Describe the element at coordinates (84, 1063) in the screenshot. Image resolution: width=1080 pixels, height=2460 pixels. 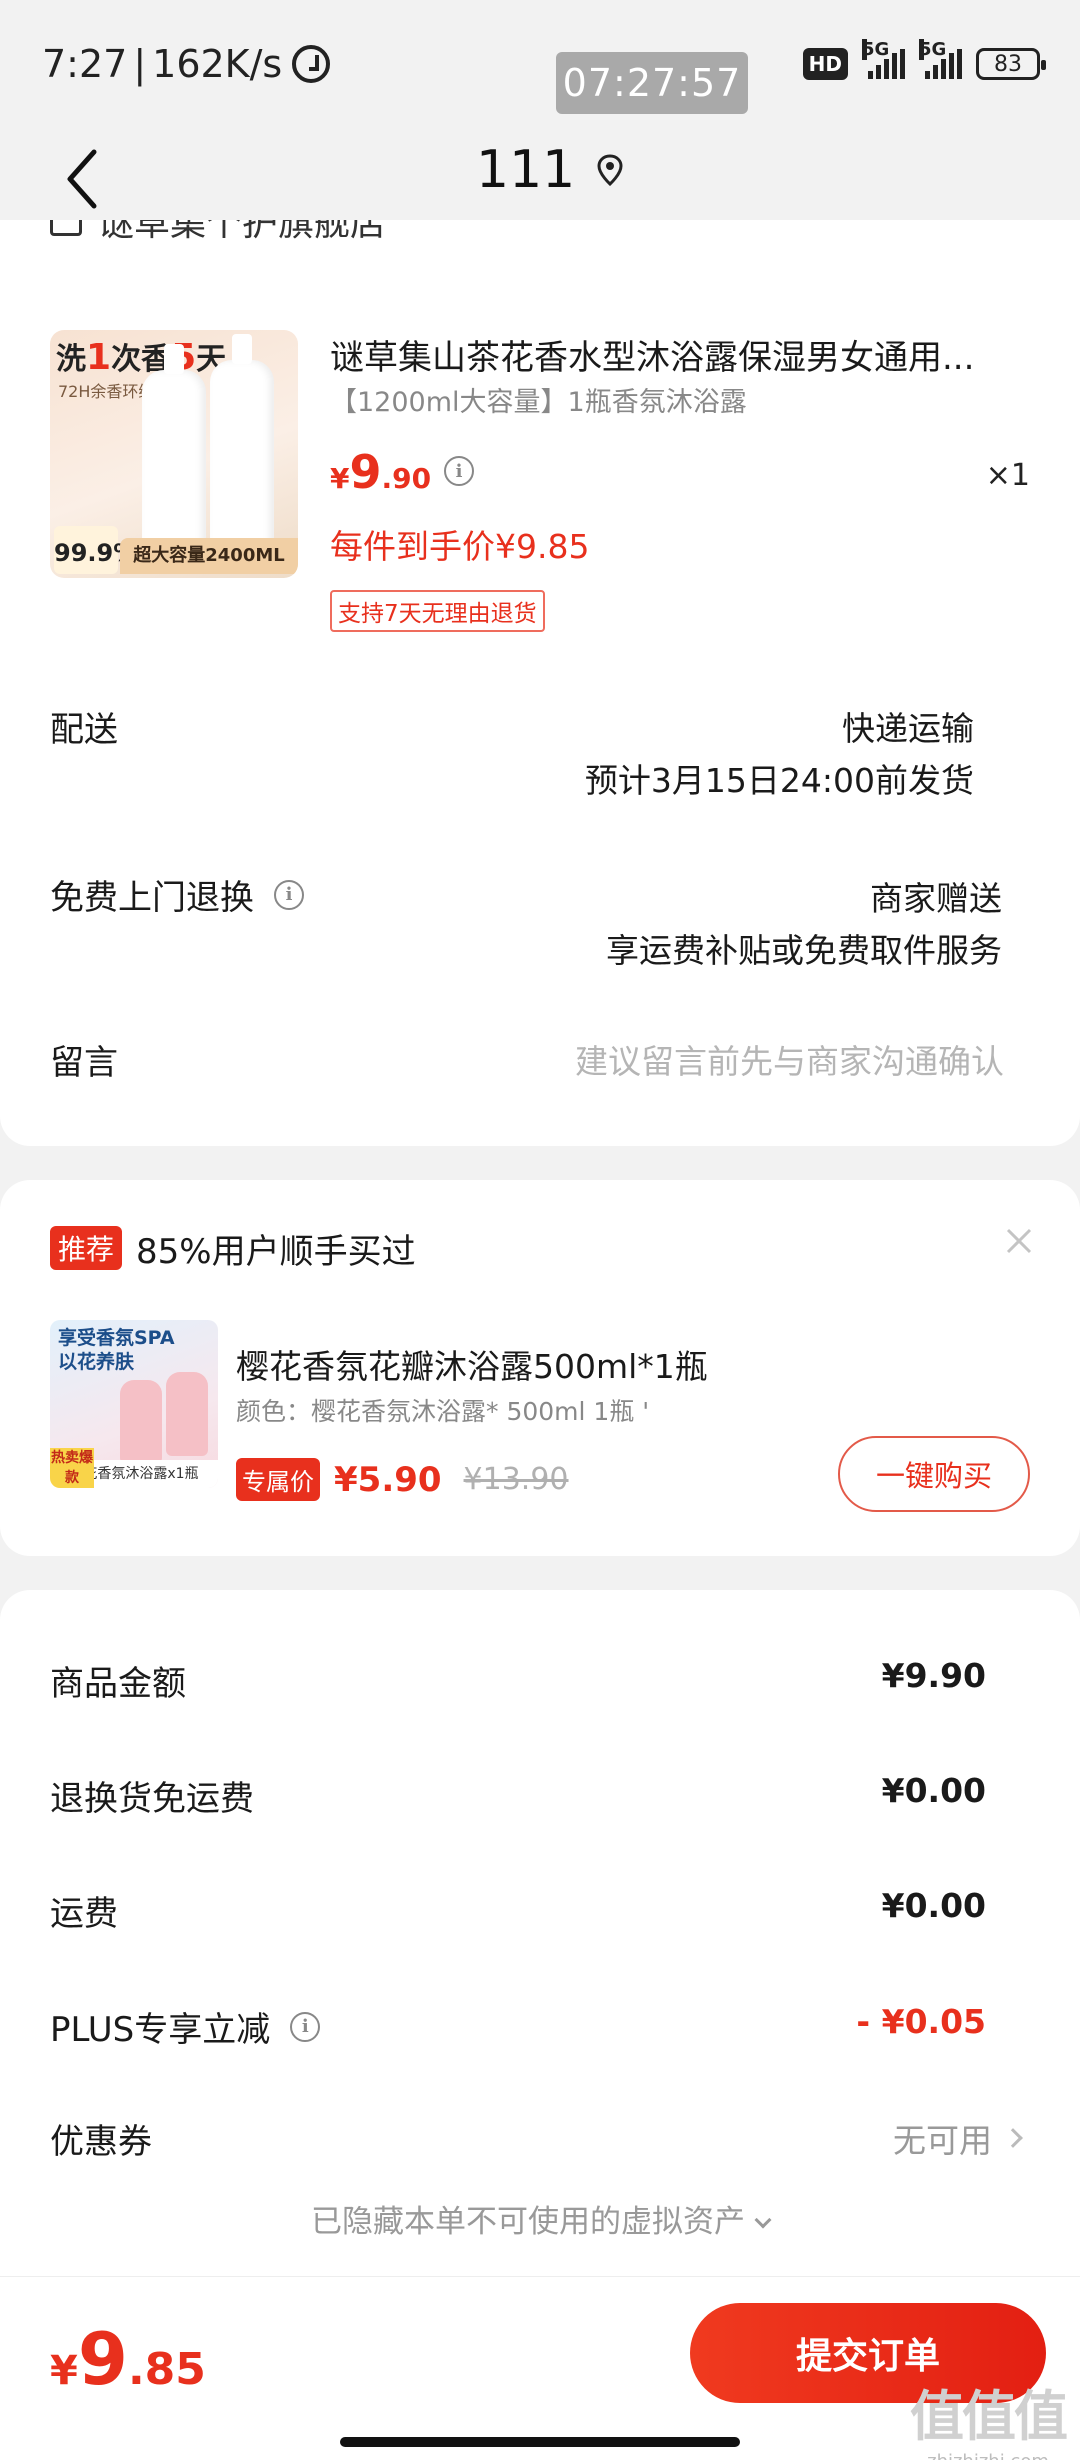
I see `message-label: 留言` at that location.